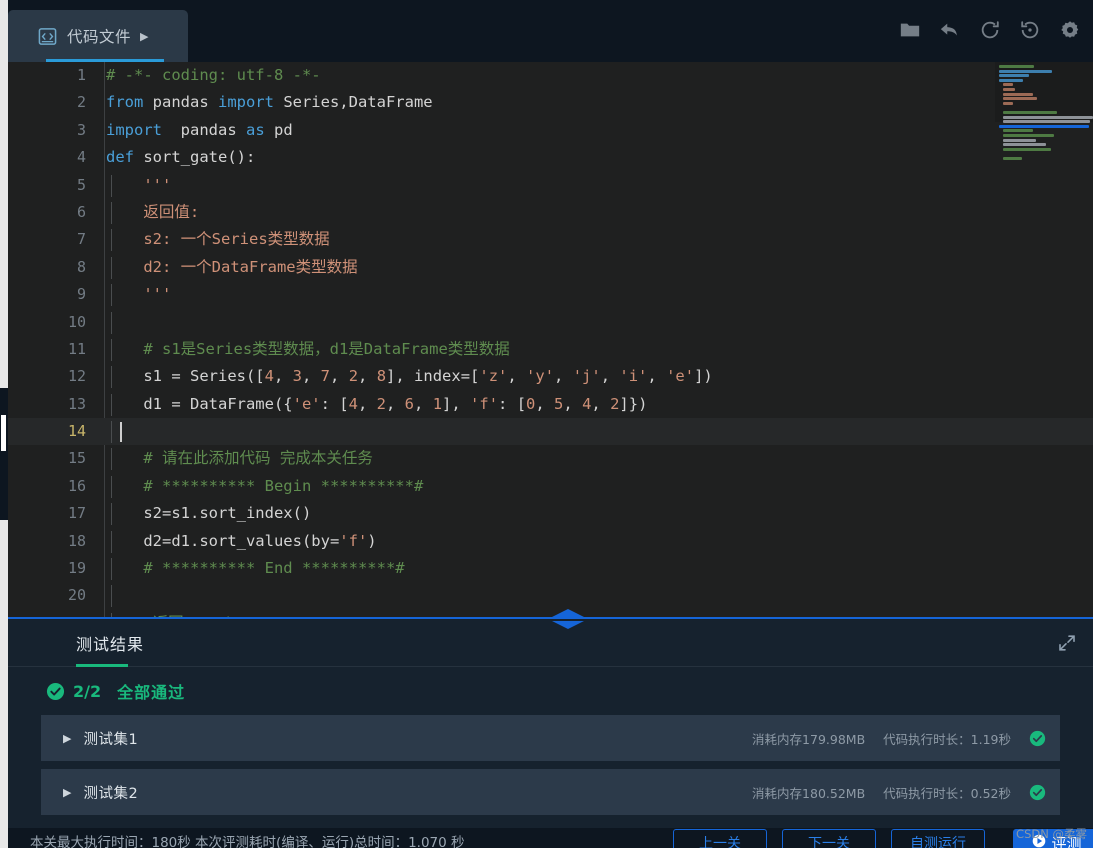 This screenshot has height=848, width=1093. Describe the element at coordinates (76, 403) in the screenshot. I see `line-number: 13` at that location.